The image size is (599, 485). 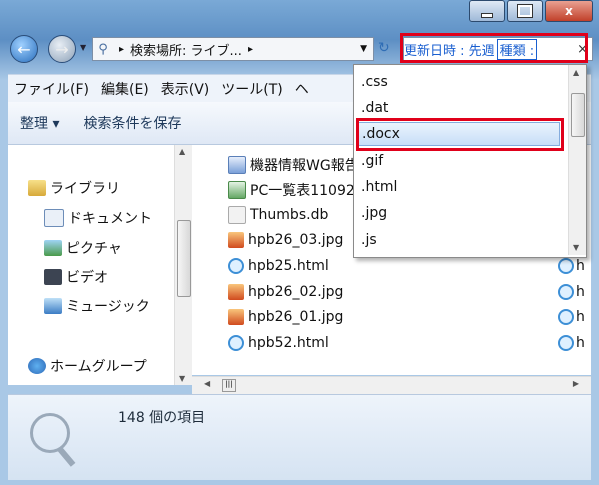 I want to click on sidebar-item-homegroup: ホームグループ, so click(x=87, y=366).